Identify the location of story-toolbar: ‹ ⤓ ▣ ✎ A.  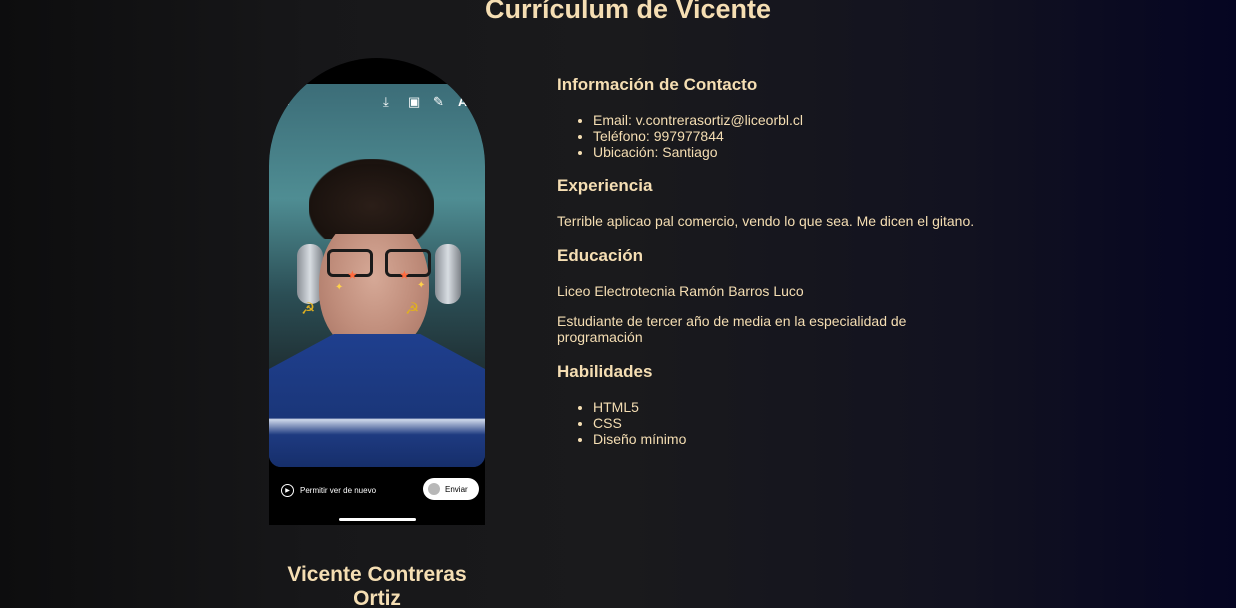
(377, 103).